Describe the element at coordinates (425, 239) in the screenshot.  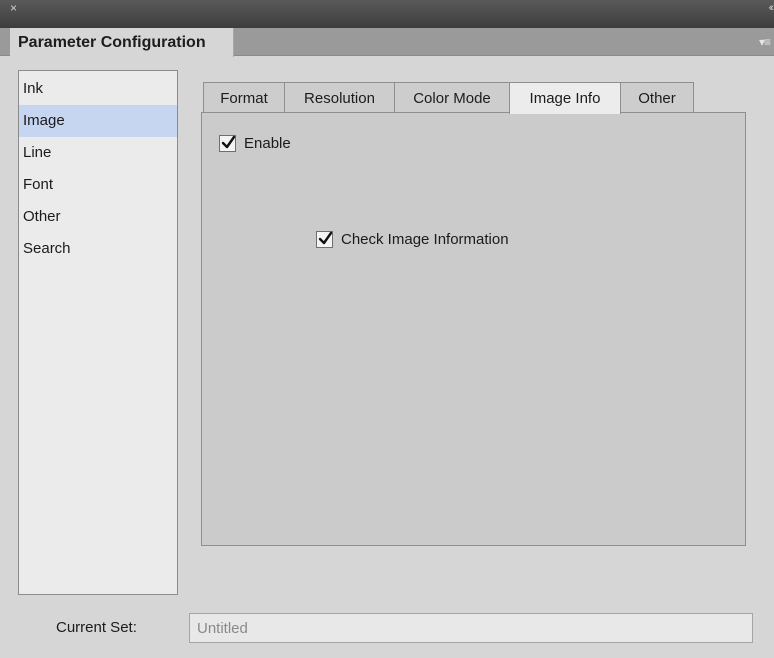
I see `check-image-info-label: Check Image Information` at that location.